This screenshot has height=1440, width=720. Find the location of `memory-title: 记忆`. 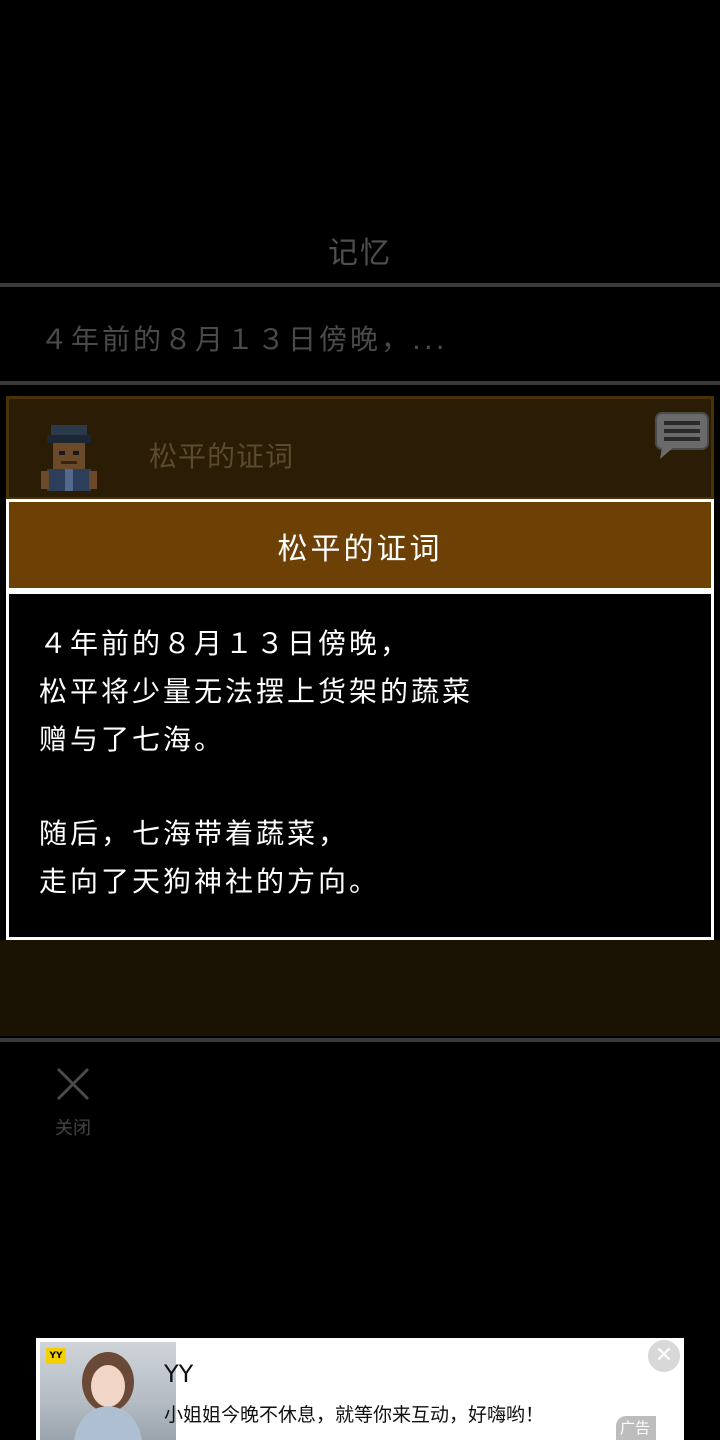

memory-title: 记忆 is located at coordinates (360, 253).